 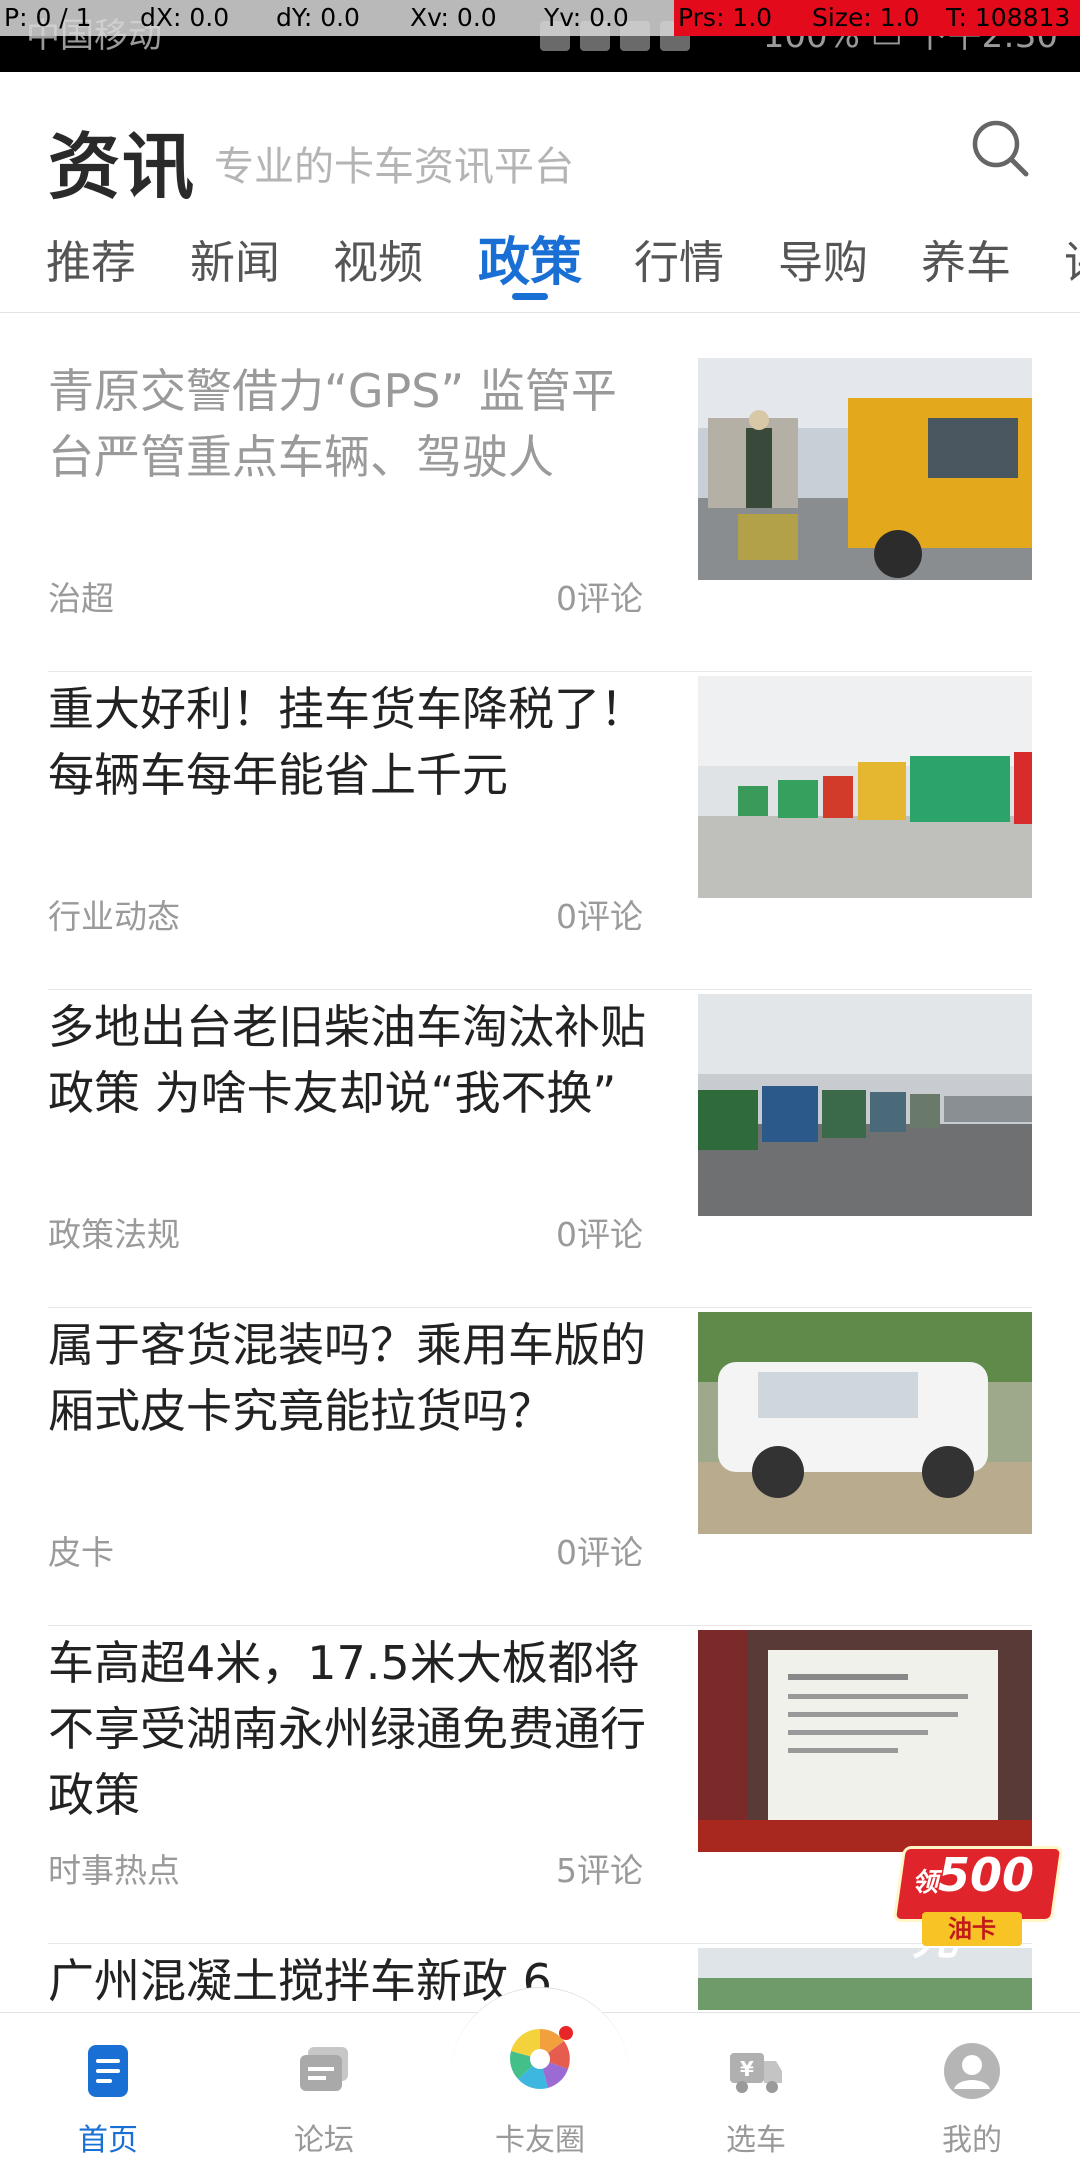 What do you see at coordinates (679, 258) in the screenshot?
I see `tab-market: 行情` at bounding box center [679, 258].